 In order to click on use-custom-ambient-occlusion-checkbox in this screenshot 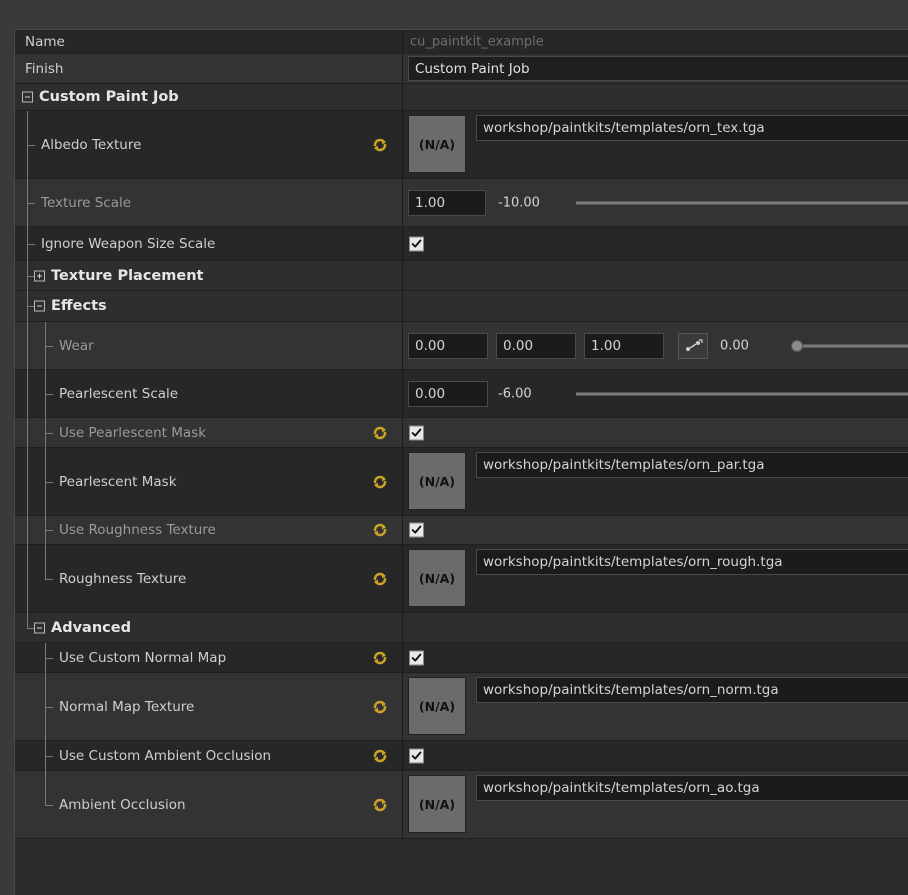, I will do `click(416, 755)`.